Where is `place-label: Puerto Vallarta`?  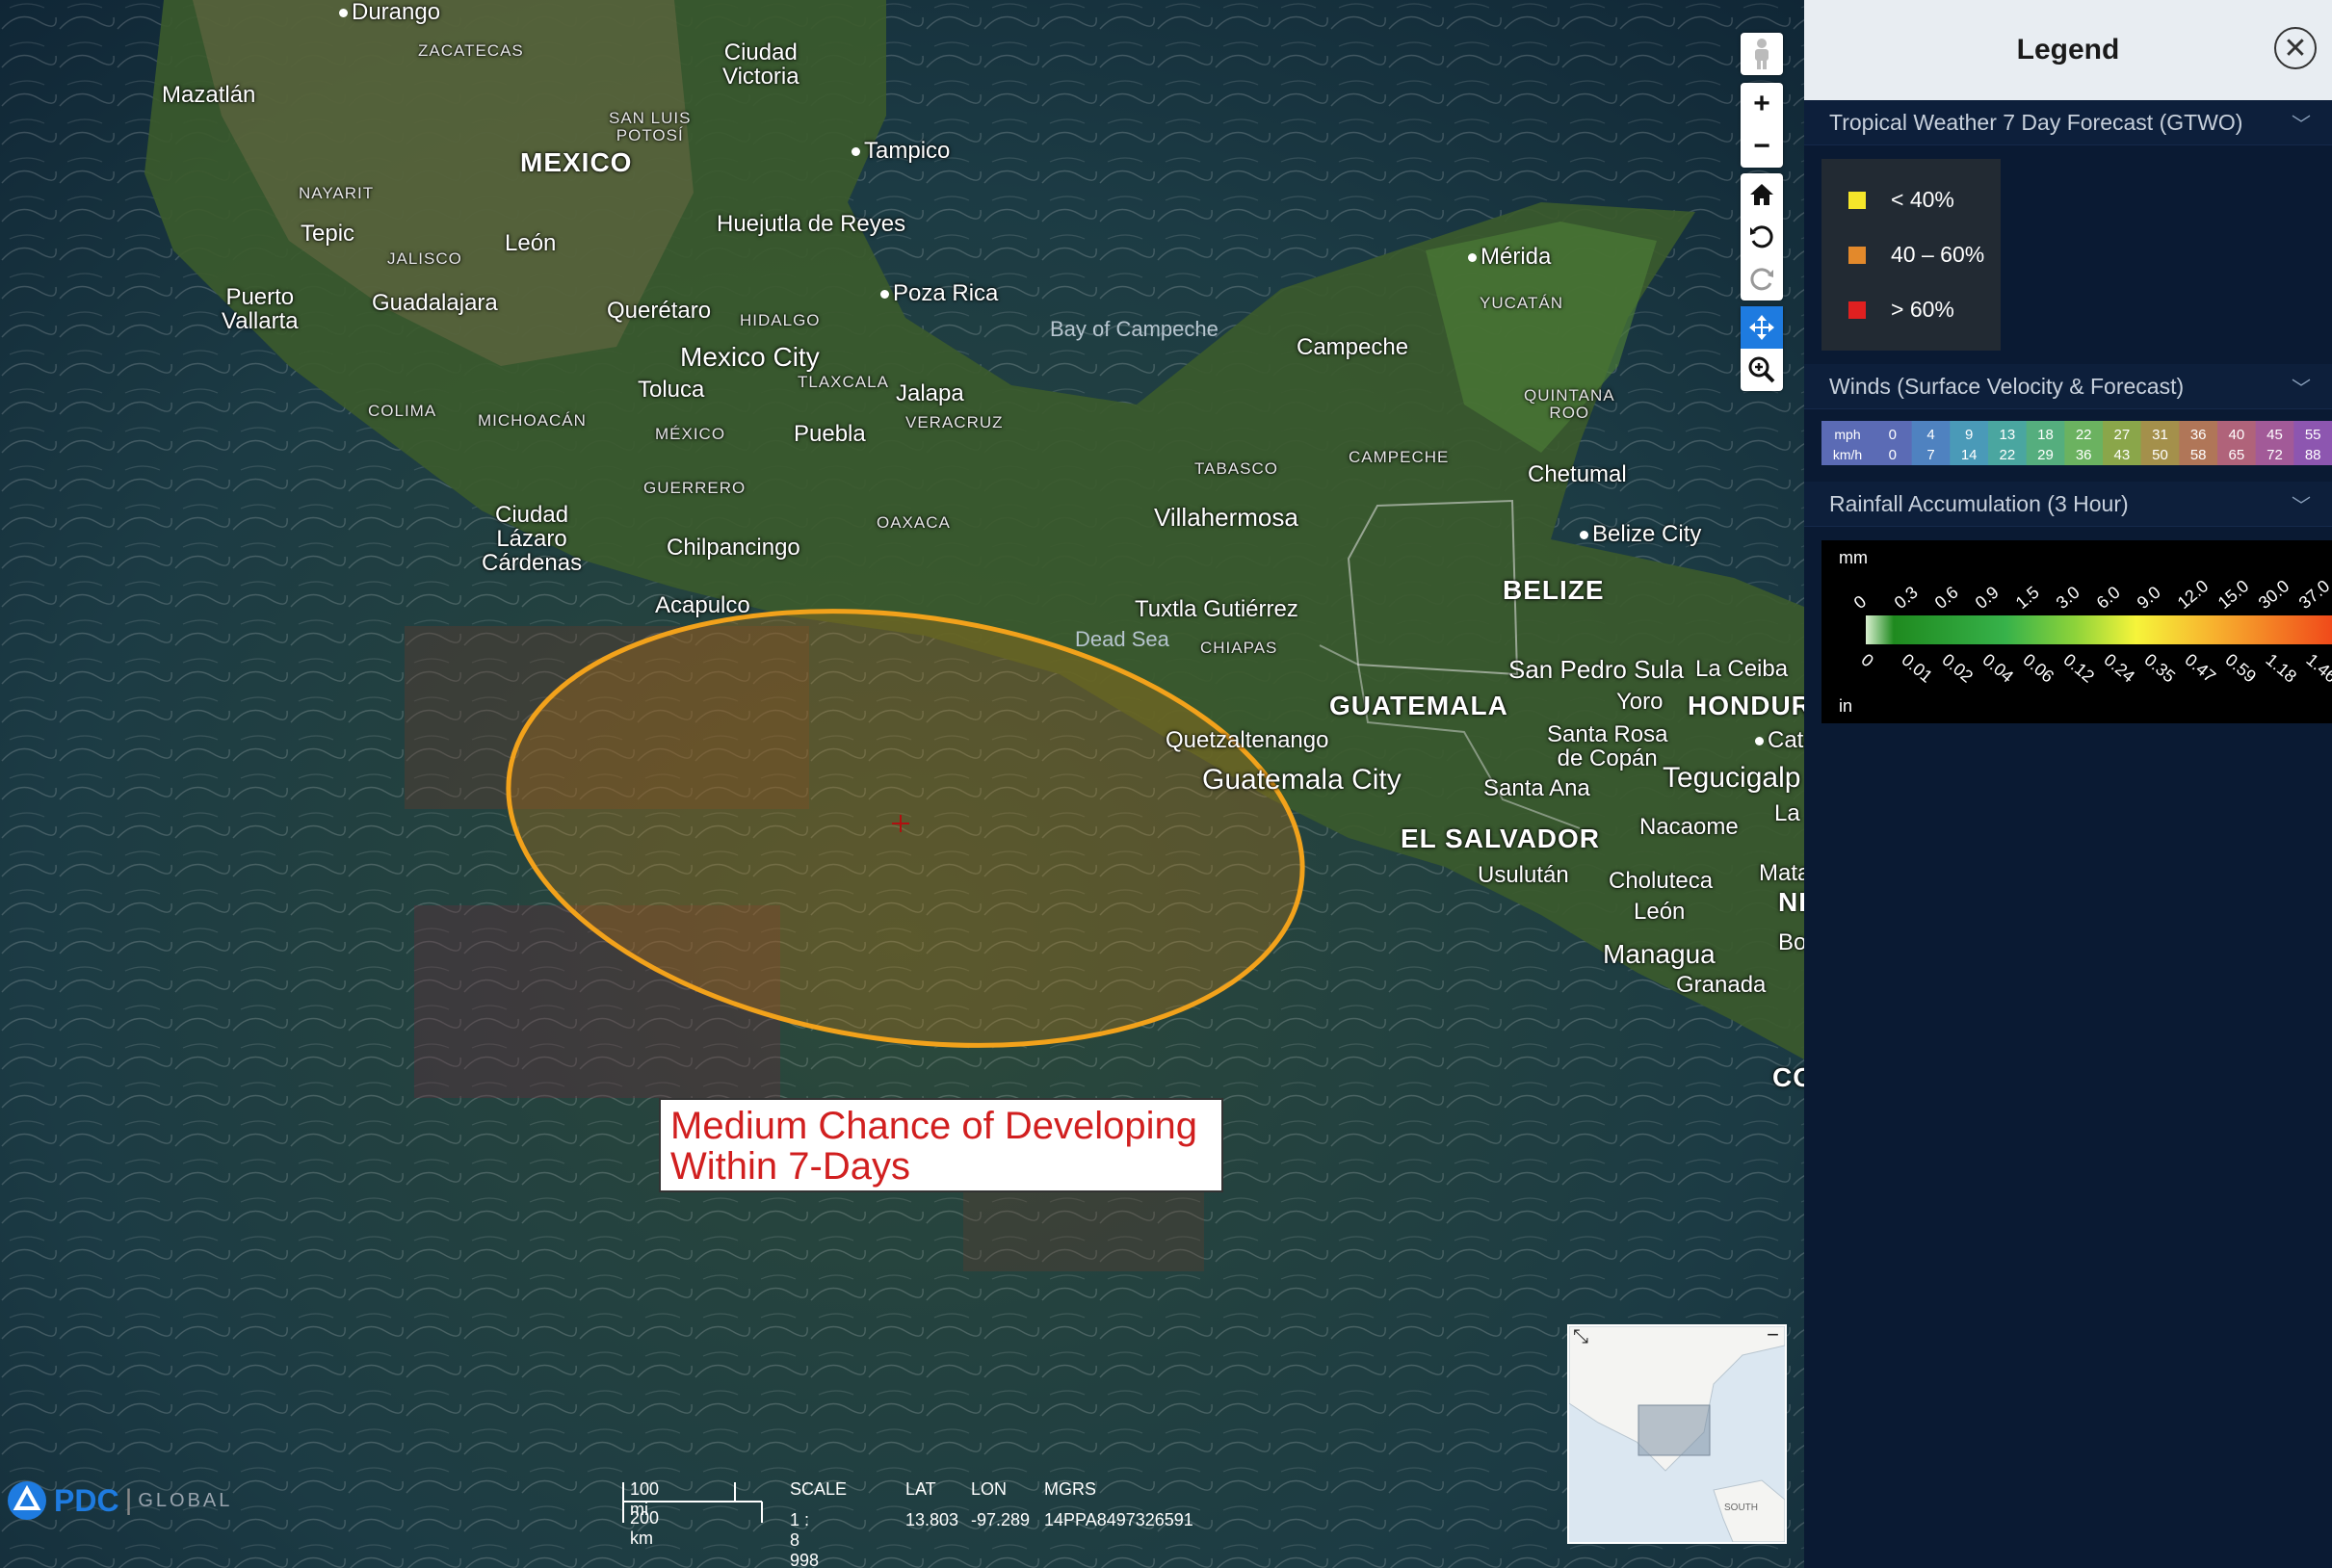 place-label: Puerto Vallarta is located at coordinates (260, 309).